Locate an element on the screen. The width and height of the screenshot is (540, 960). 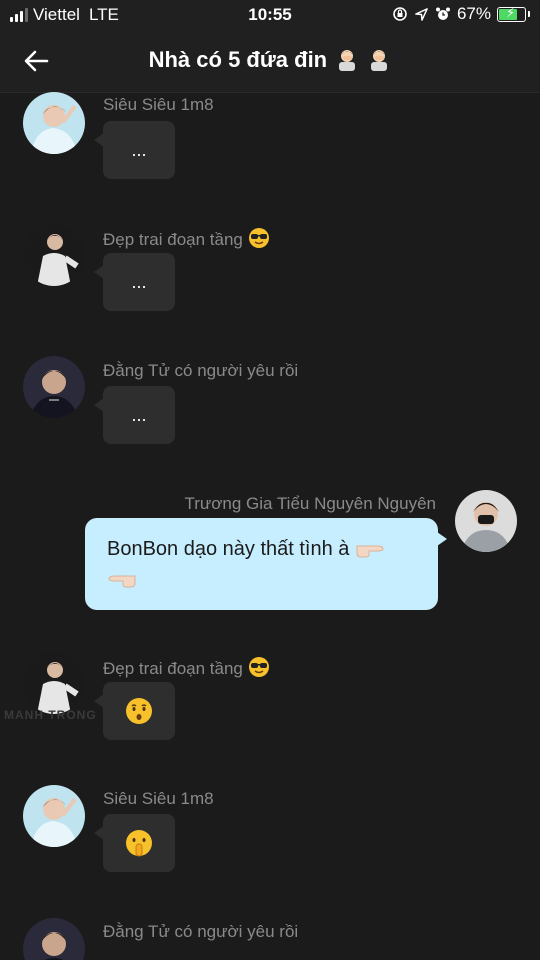
avatar-masked is located at coordinates (486, 521).